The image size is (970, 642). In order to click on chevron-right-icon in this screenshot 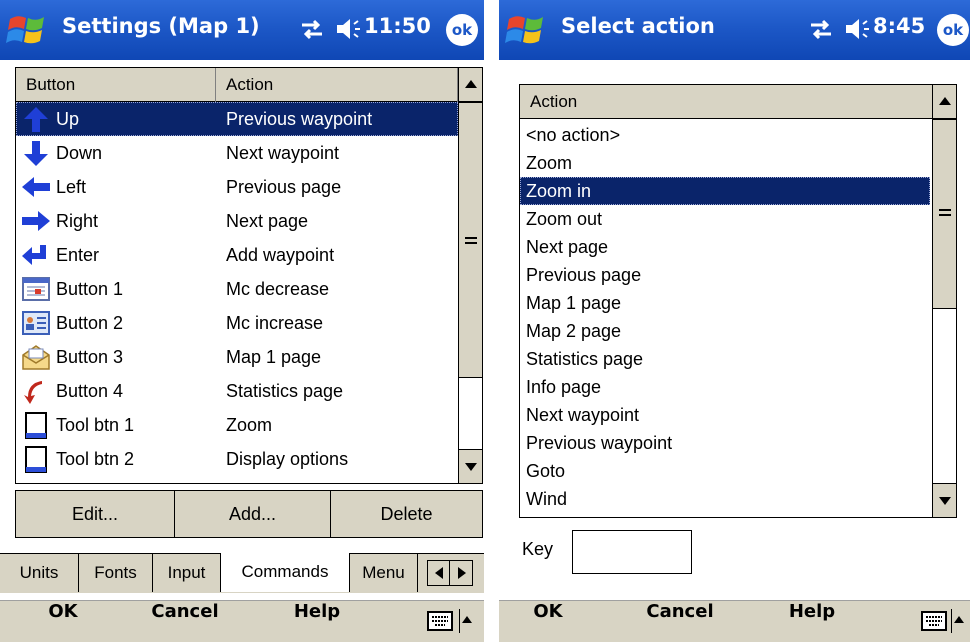, I will do `click(462, 573)`.